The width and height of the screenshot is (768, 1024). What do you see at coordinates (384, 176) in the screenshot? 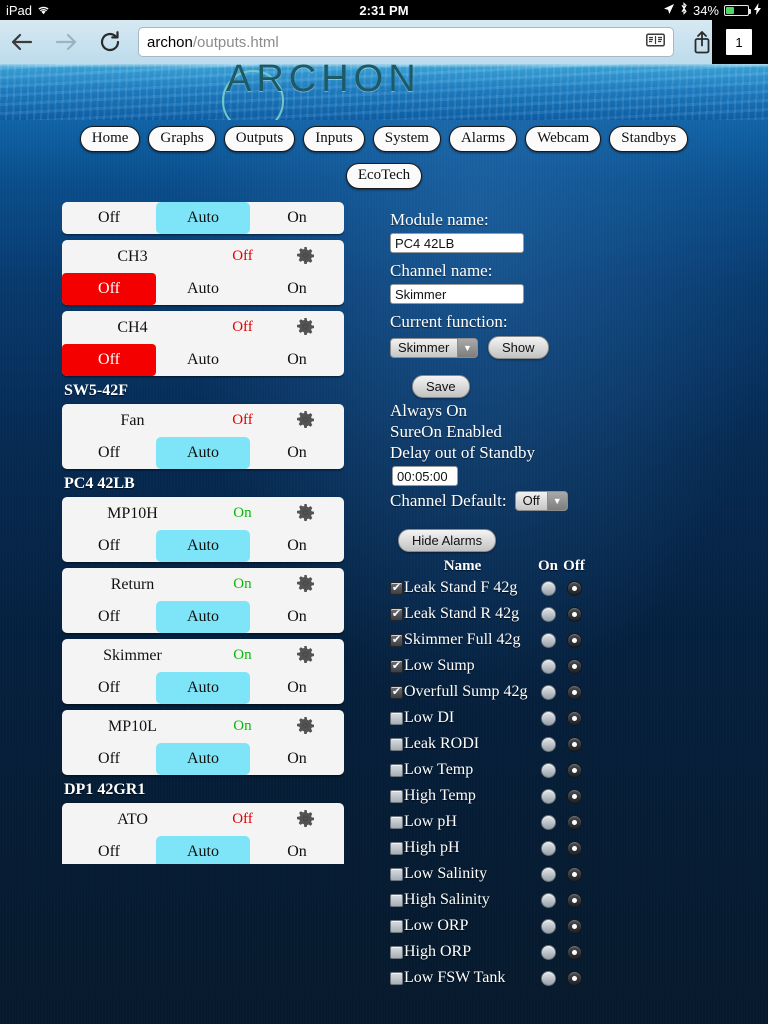
I see `nav-item-ecotech: EcoTech` at bounding box center [384, 176].